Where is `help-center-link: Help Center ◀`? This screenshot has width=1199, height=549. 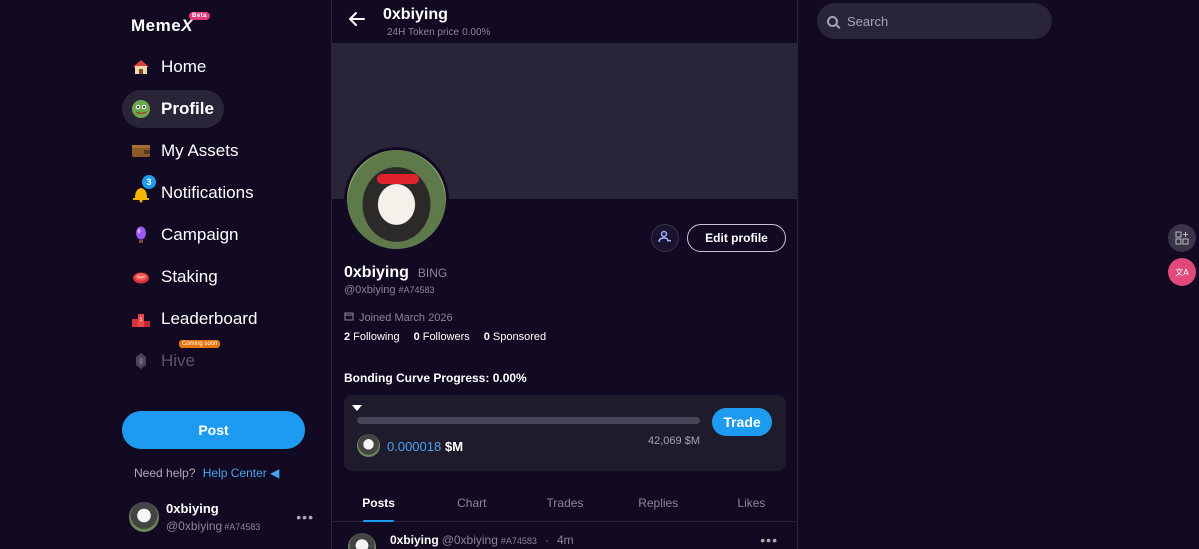 help-center-link: Help Center ◀ is located at coordinates (241, 473).